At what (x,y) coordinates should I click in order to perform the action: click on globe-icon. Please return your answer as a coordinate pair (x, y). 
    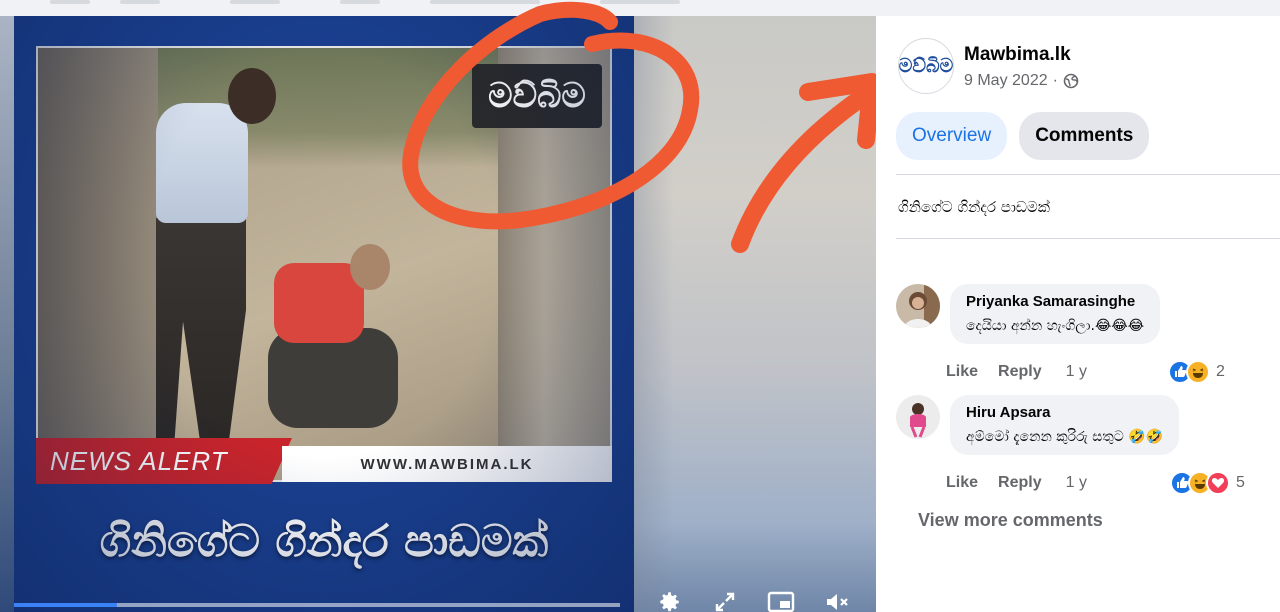
    Looking at the image, I should click on (1071, 81).